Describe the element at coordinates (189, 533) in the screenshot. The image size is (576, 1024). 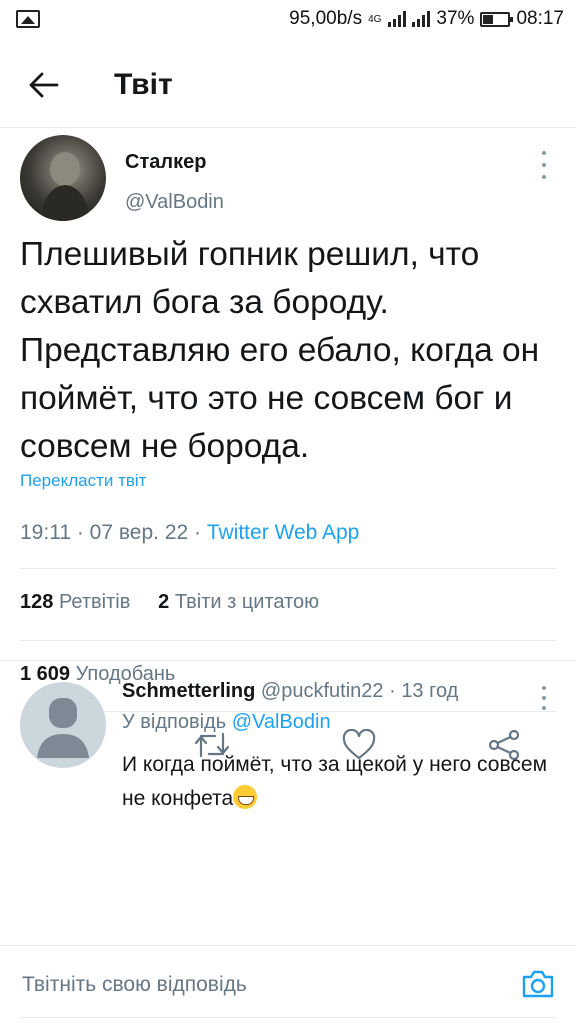
I see `tweet-meta: 19:11 · 07 вер. 22 · Twitter Web App` at that location.